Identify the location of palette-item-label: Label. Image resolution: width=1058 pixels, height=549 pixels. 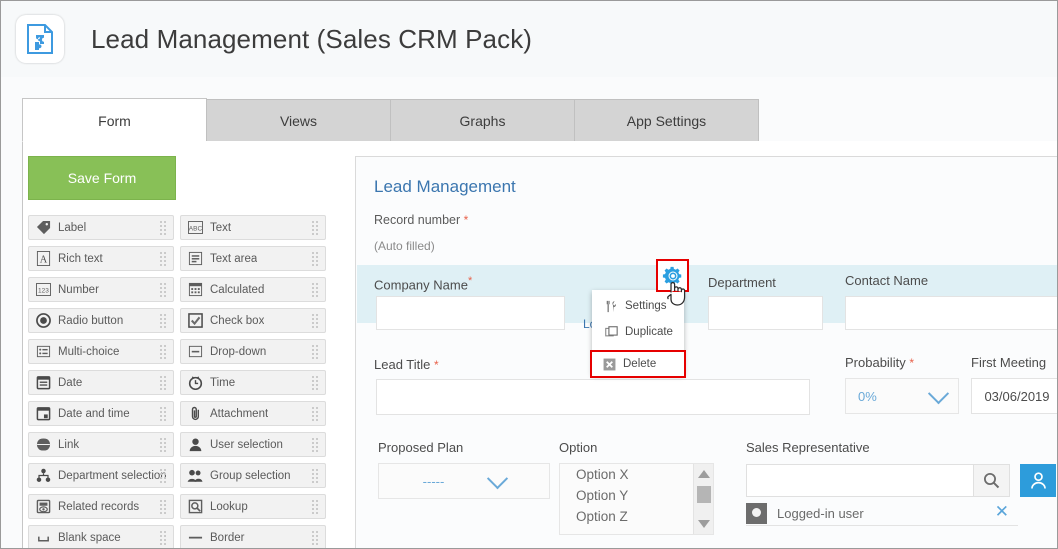
(101, 227).